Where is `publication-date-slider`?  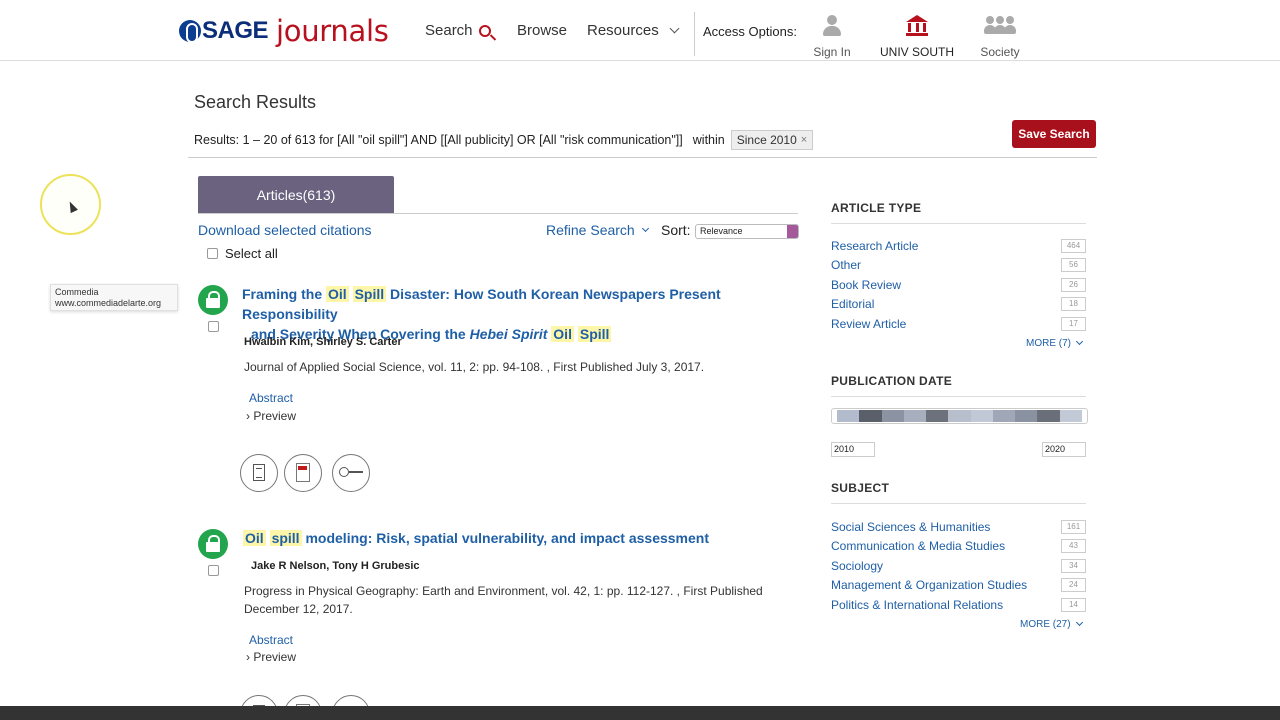
publication-date-slider is located at coordinates (959, 416).